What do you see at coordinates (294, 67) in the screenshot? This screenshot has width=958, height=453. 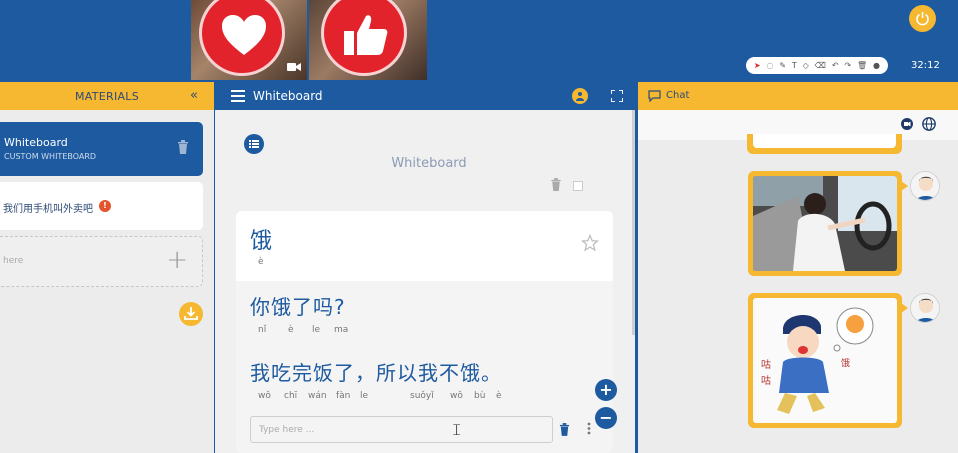 I see `camera-icon` at bounding box center [294, 67].